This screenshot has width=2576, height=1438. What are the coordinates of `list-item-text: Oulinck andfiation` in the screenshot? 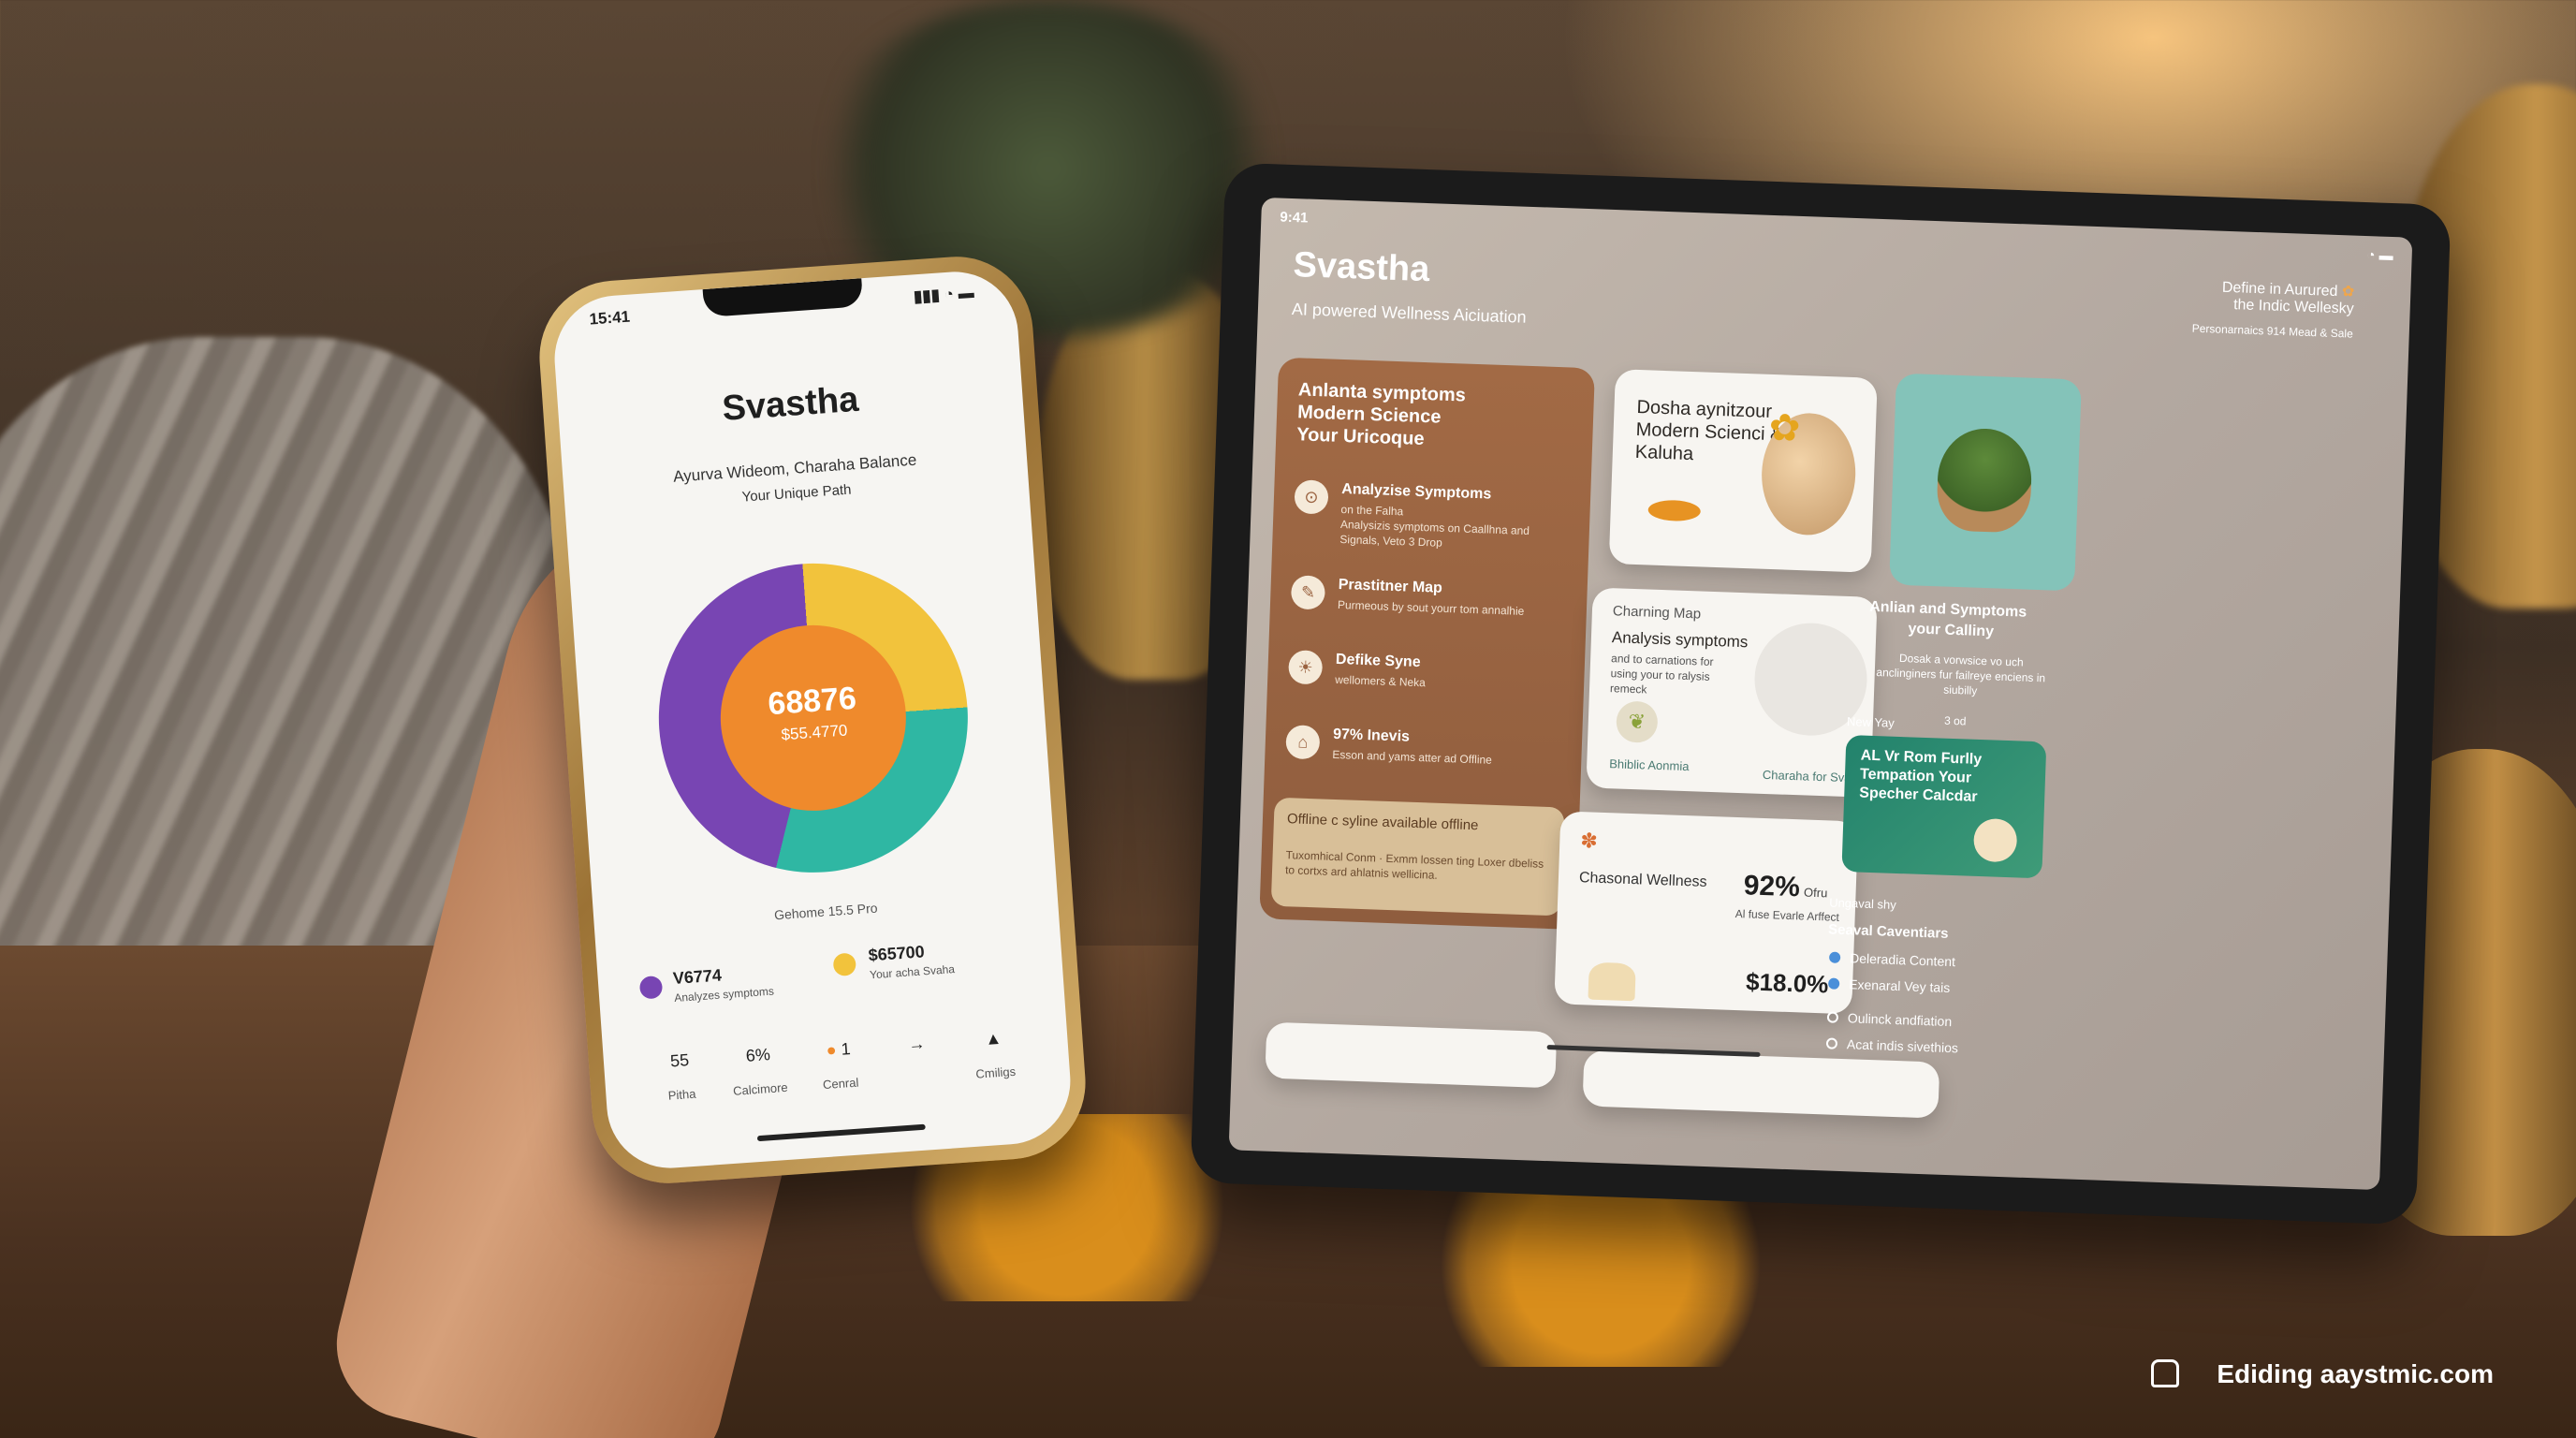 It's located at (1900, 1020).